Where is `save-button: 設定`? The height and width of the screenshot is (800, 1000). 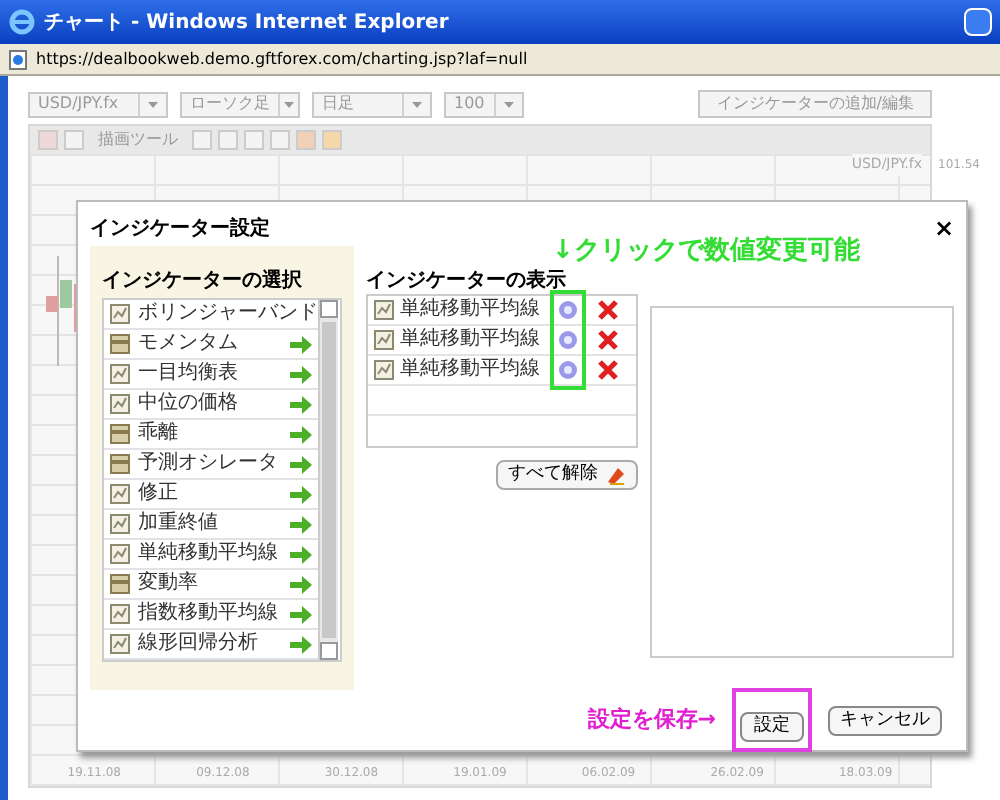 save-button: 設定 is located at coordinates (772, 727).